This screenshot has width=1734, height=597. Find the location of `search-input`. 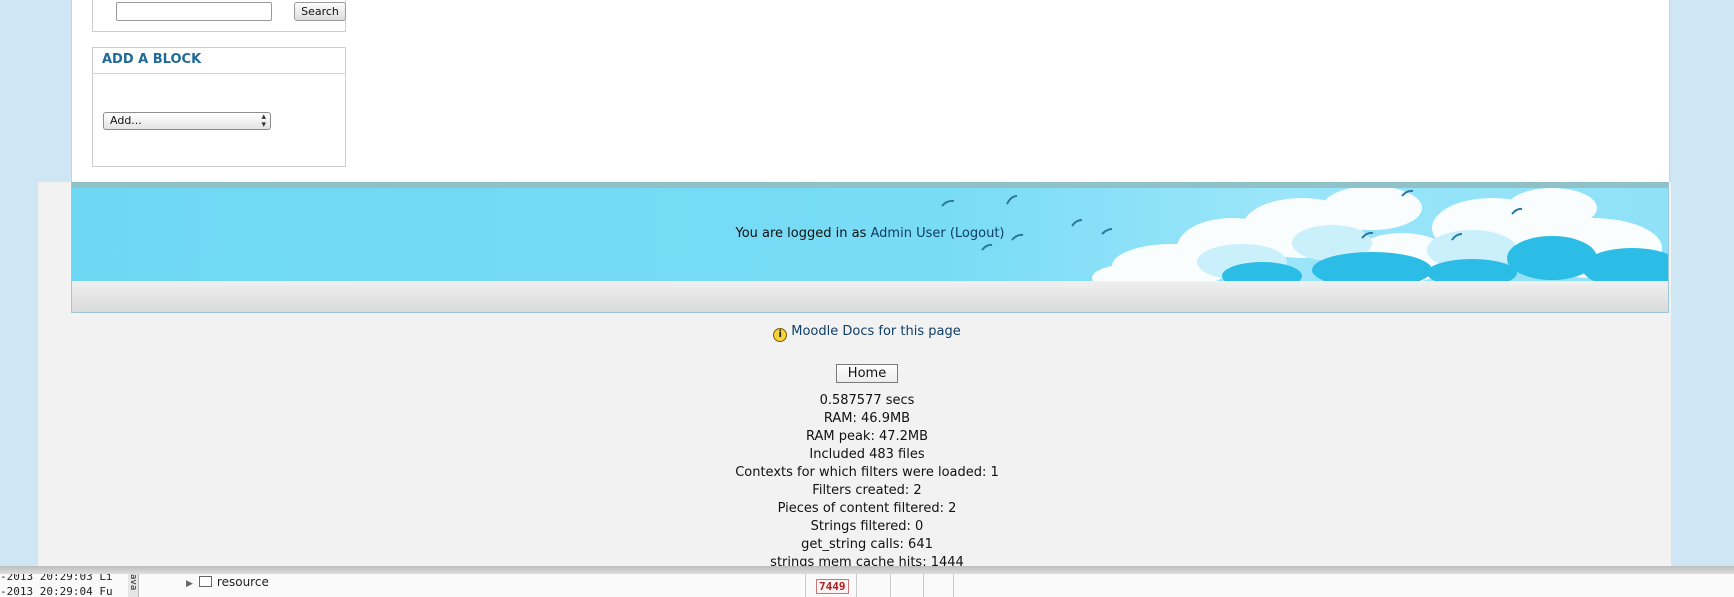

search-input is located at coordinates (194, 11).